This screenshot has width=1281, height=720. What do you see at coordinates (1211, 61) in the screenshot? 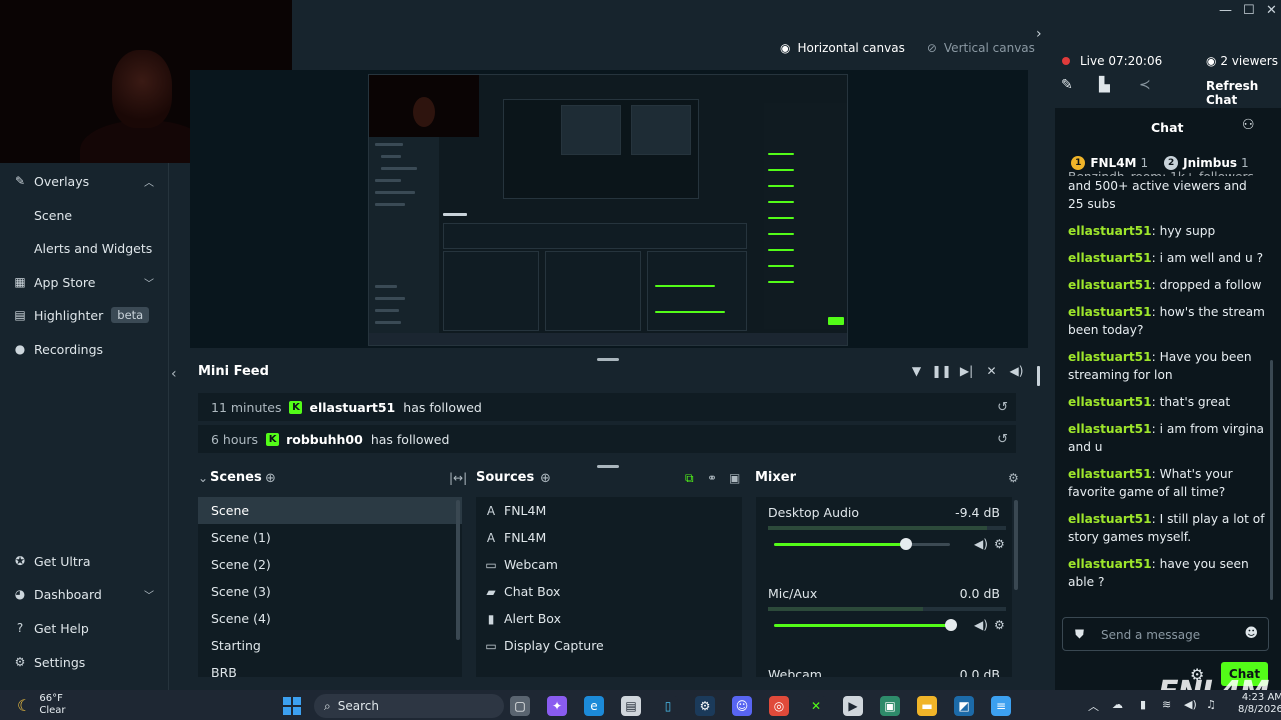
I see `eye-icon: ◉` at bounding box center [1211, 61].